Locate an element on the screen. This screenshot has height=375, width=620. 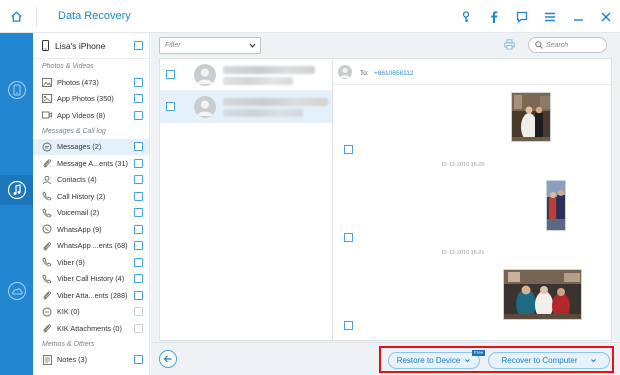
recipient-number: +8610658112 is located at coordinates (394, 73).